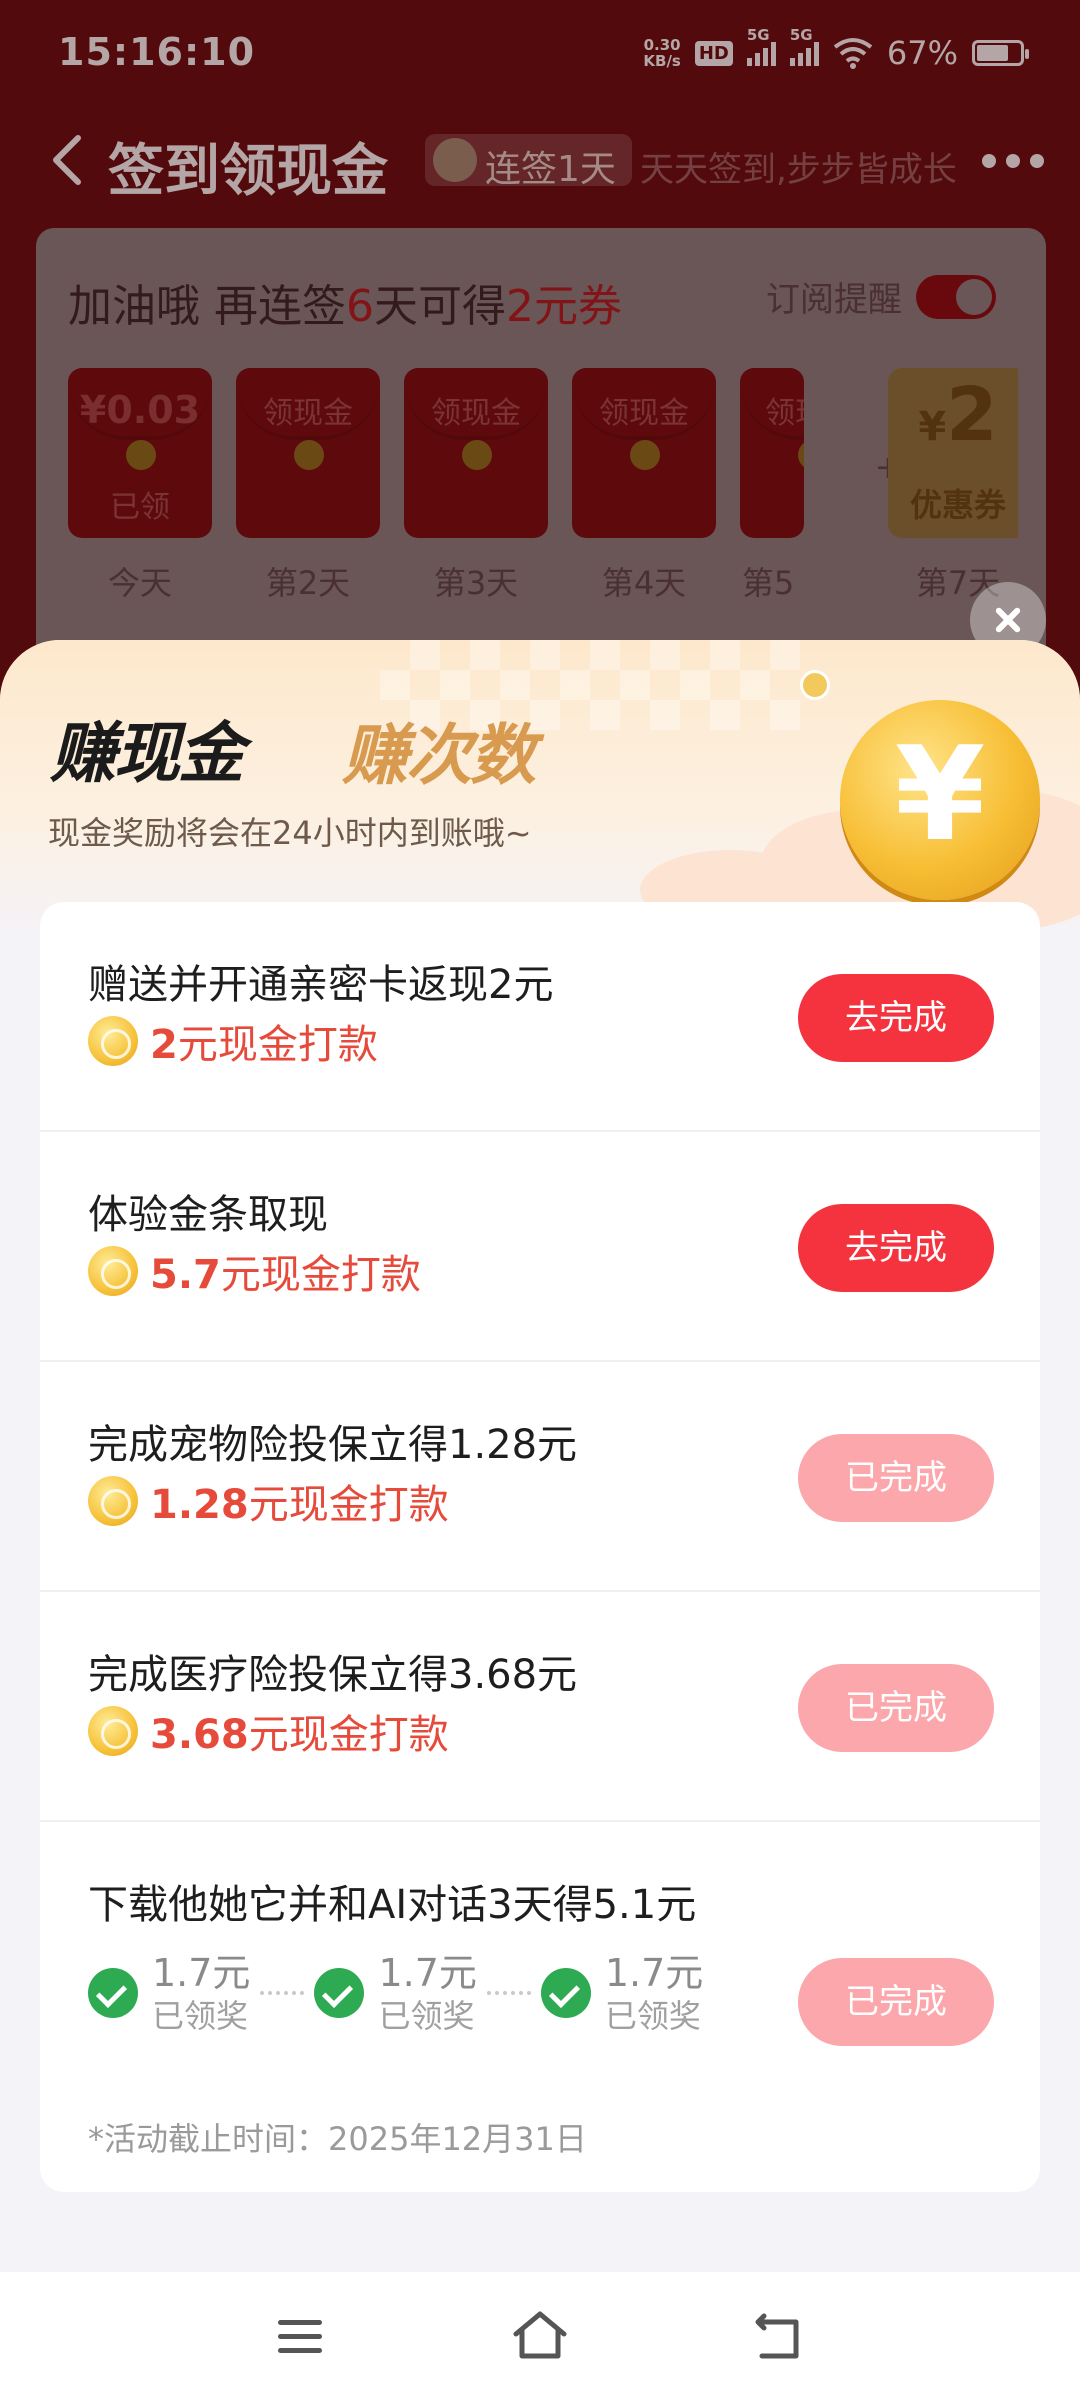  Describe the element at coordinates (337, 2139) in the screenshot. I see `deadline-note: *活动截止时间：2025年12月31日` at that location.